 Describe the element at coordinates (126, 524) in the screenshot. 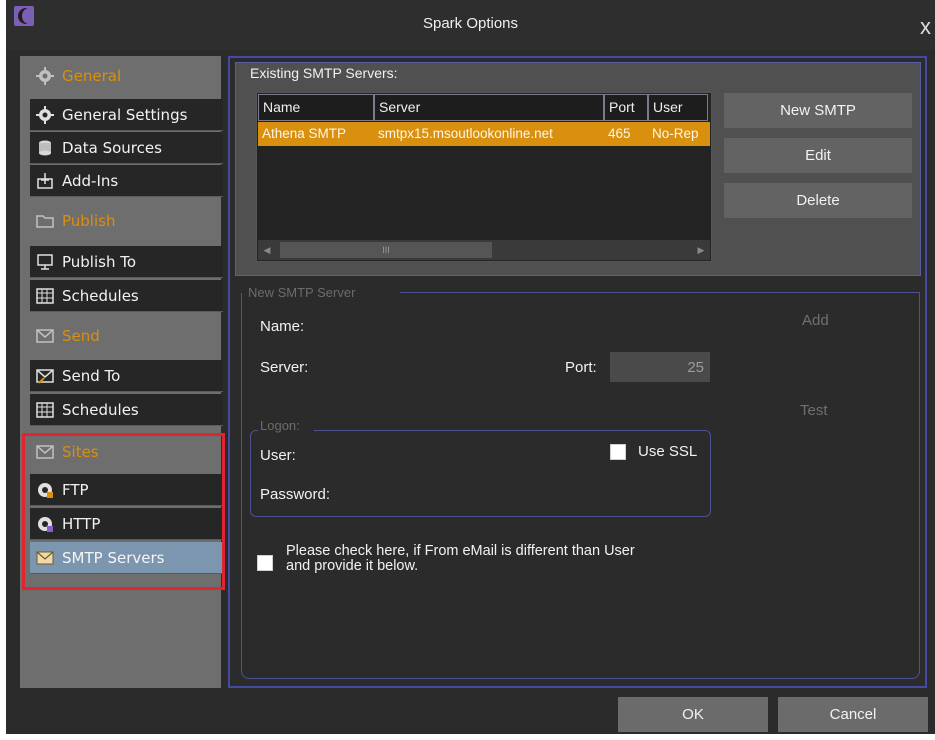

I see `sidebar-item-http: HTTP` at that location.